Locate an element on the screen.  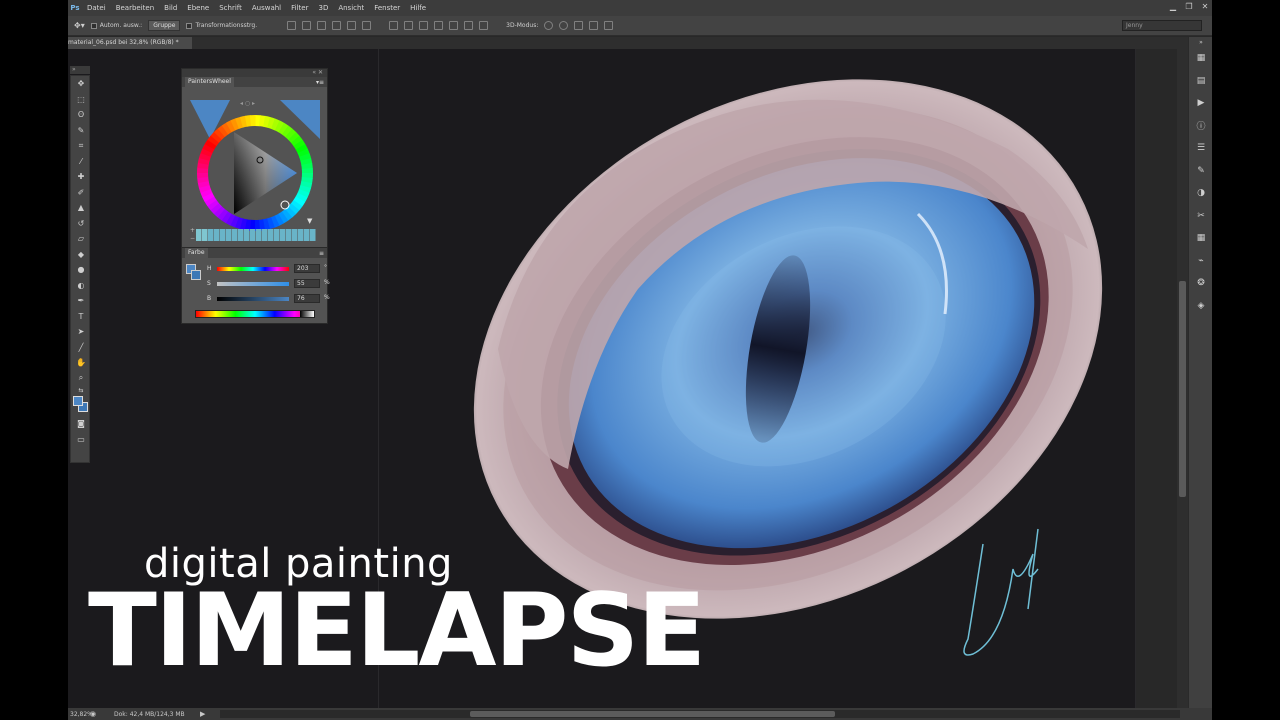
document-size-info: Dok: 42,4 MB/124,3 MB is located at coordinates (149, 714).